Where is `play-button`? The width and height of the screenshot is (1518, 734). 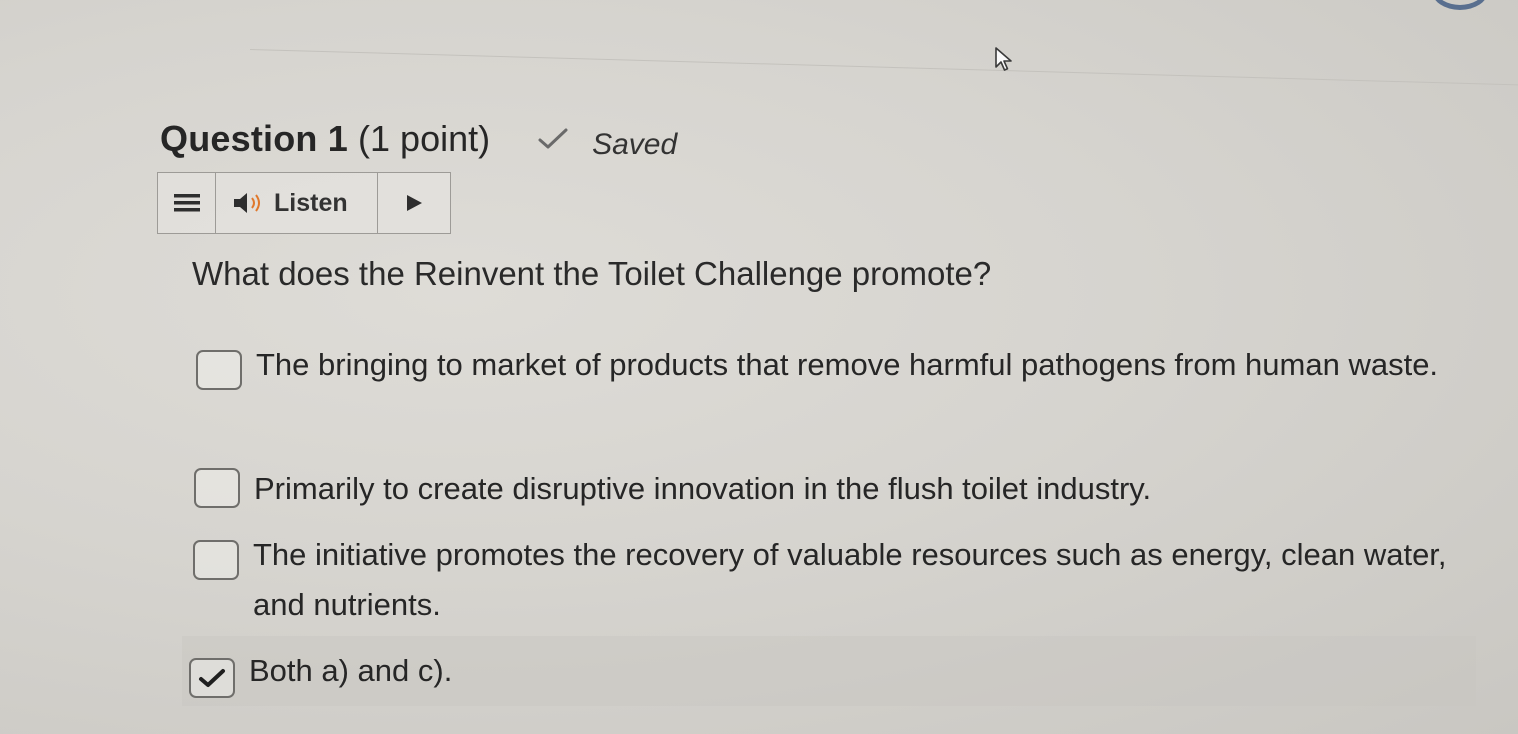 play-button is located at coordinates (414, 203).